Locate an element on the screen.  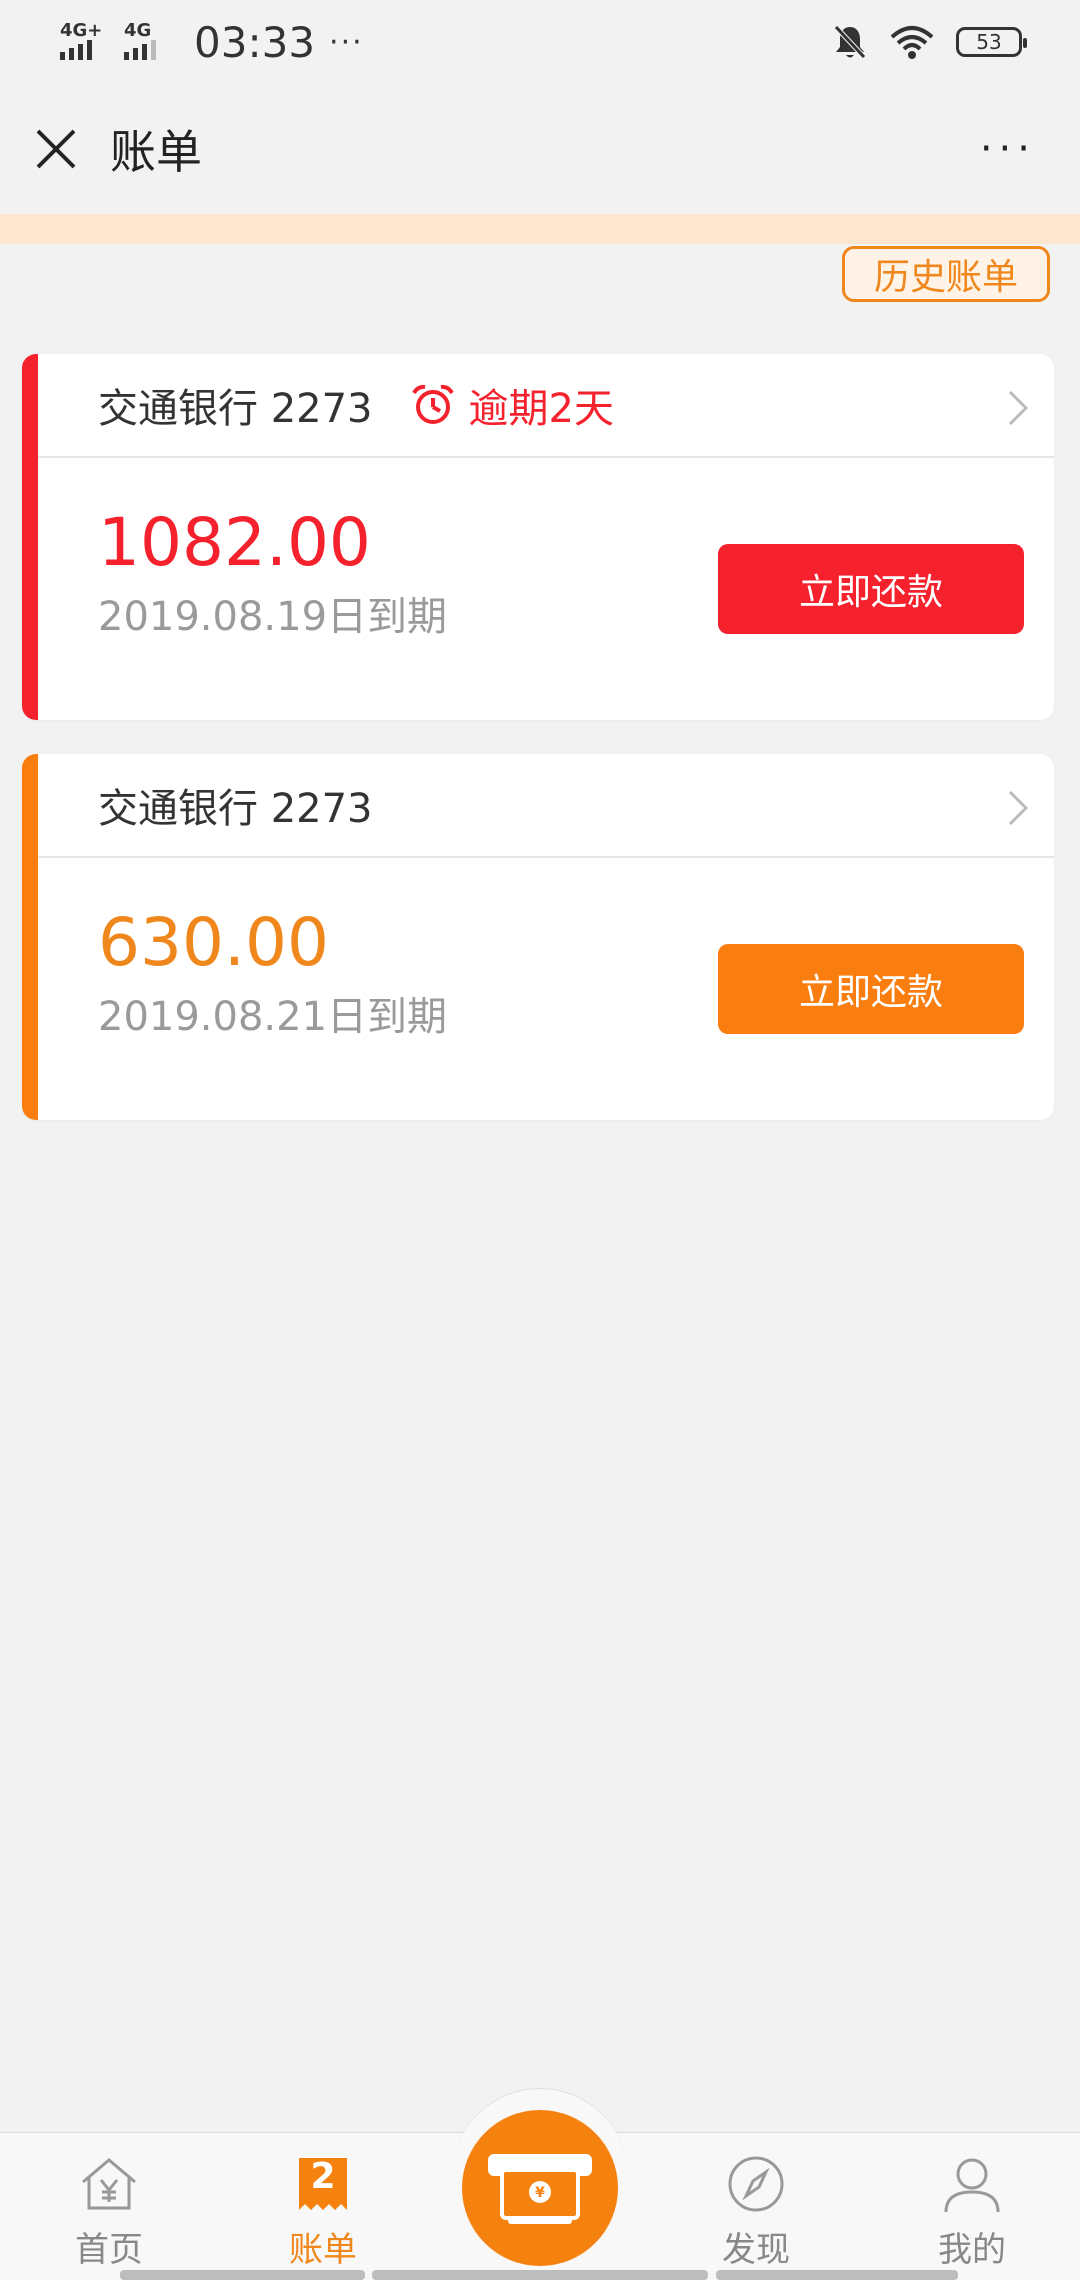
tab-mine: 我的 is located at coordinates (972, 2212).